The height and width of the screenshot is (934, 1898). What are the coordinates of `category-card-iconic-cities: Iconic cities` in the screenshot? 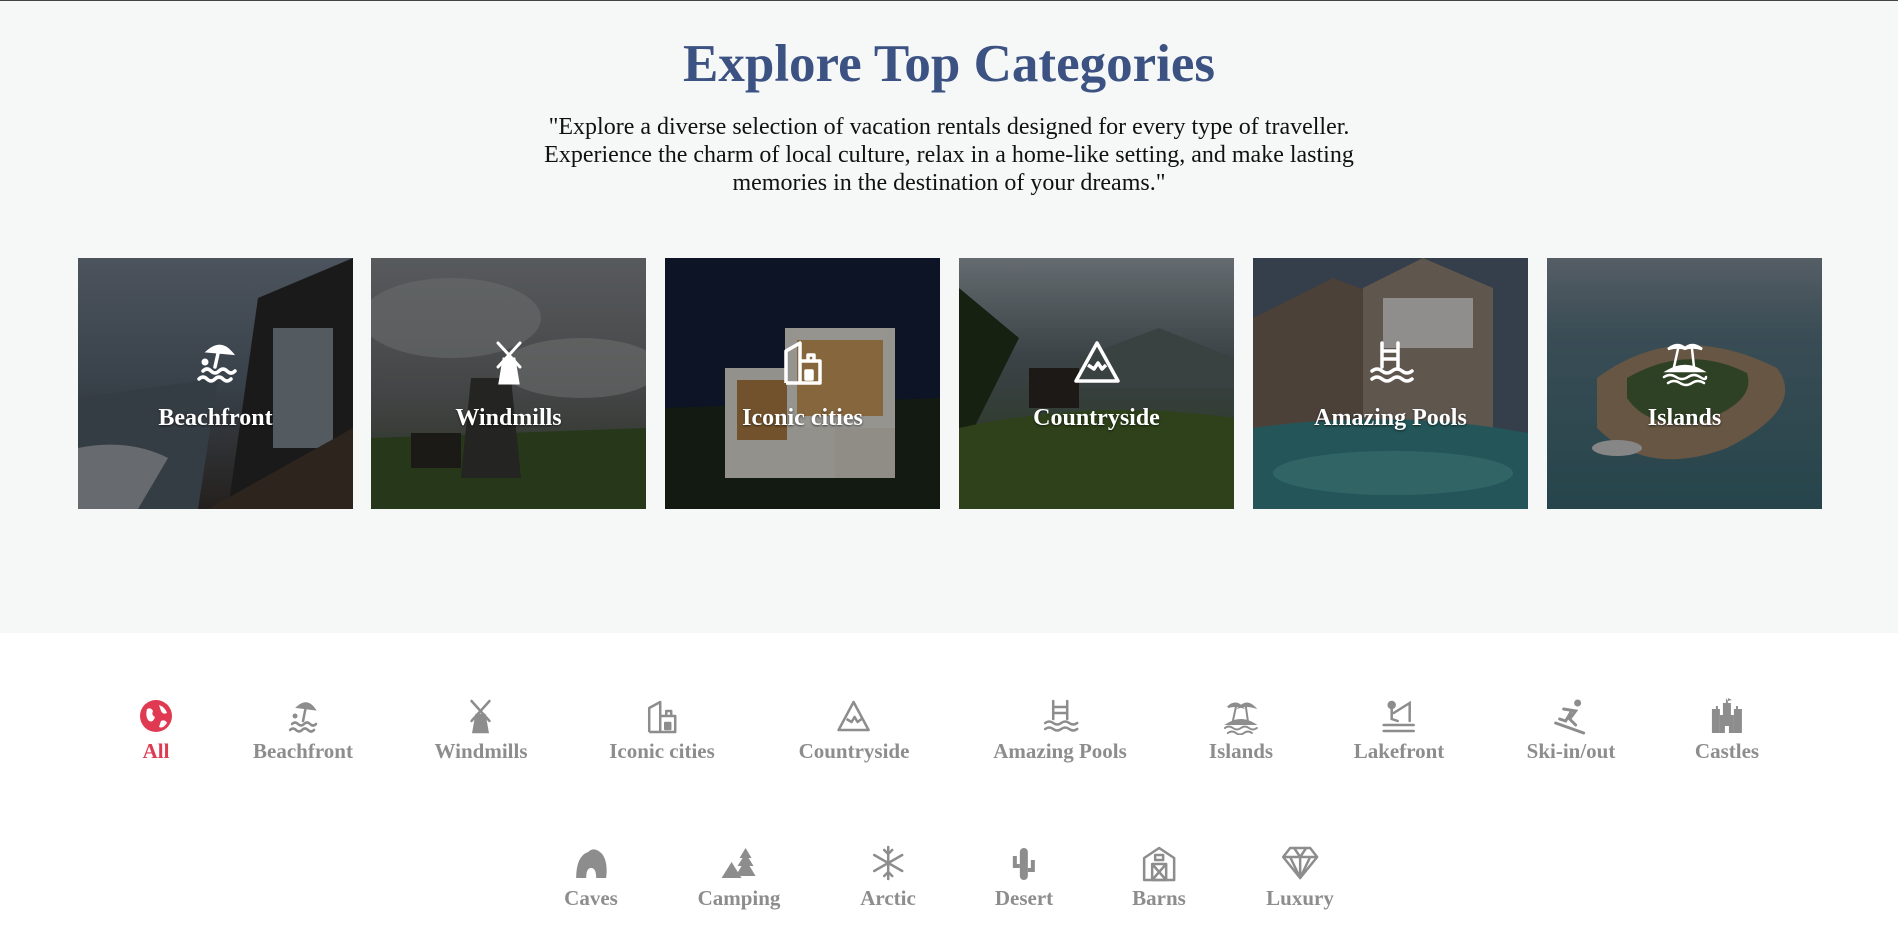 It's located at (802, 383).